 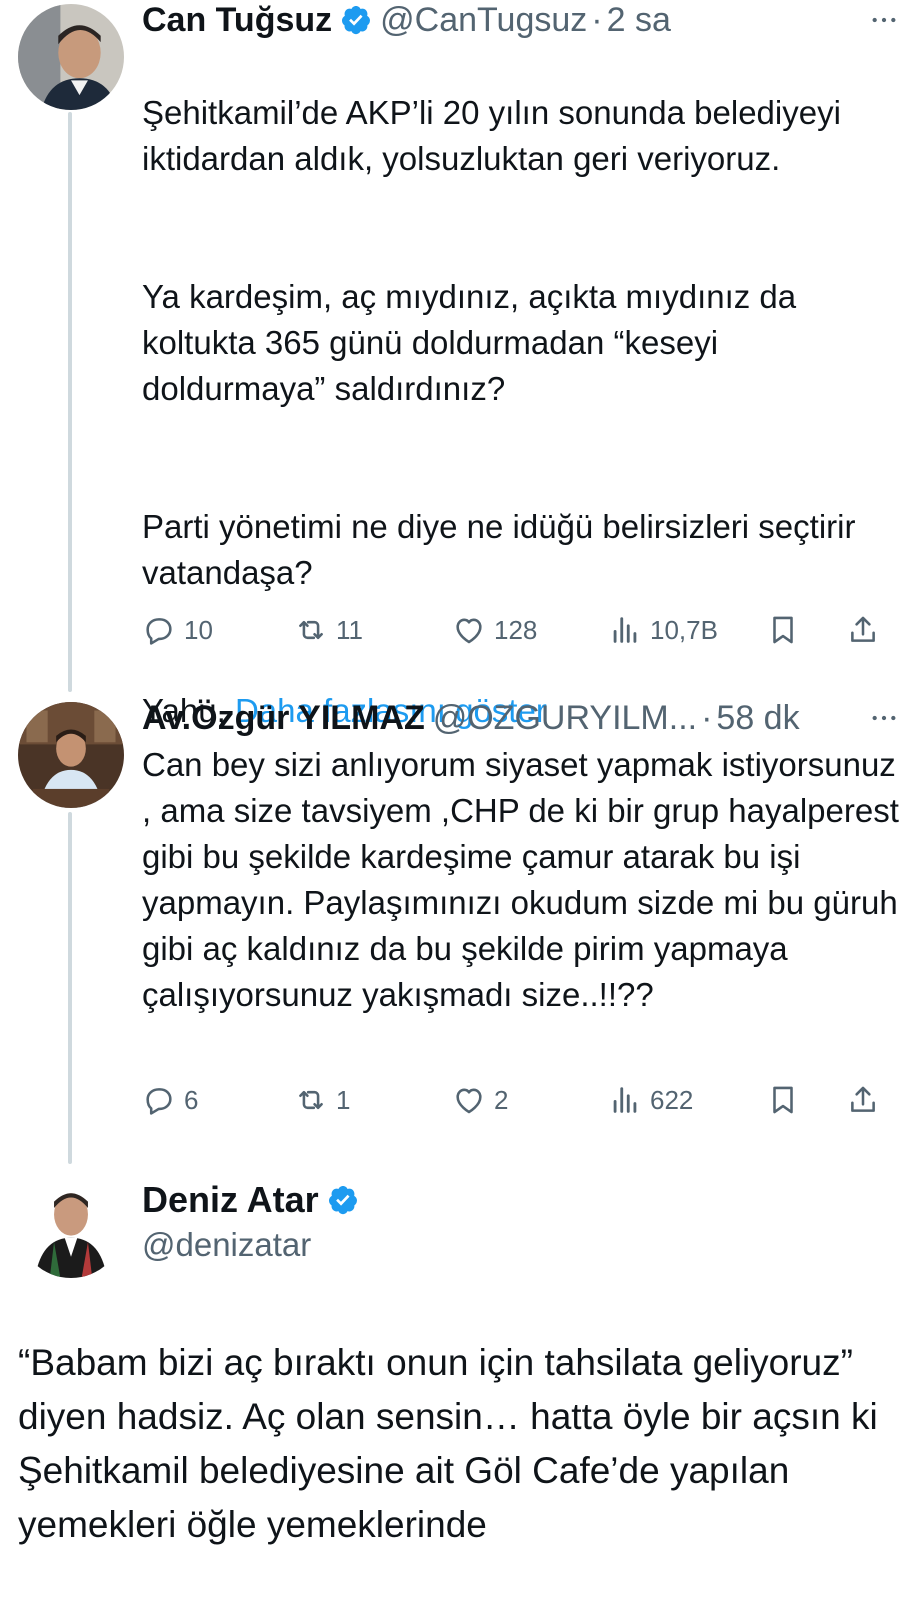 What do you see at coordinates (177, 630) in the screenshot?
I see `reply-button: 10` at bounding box center [177, 630].